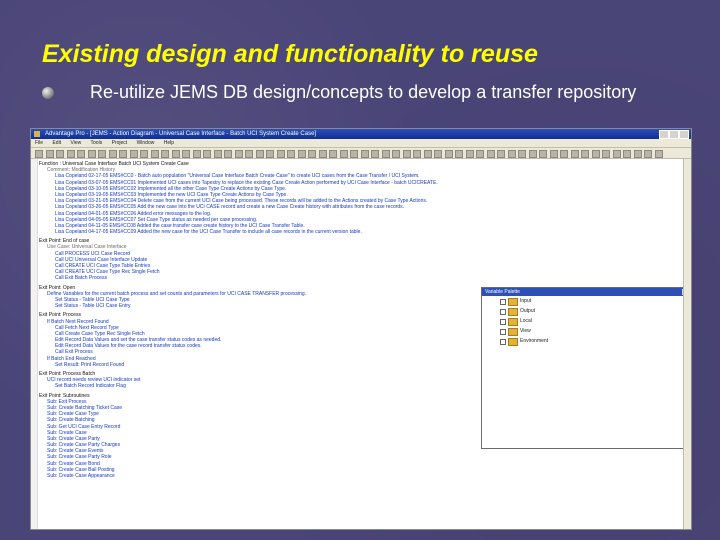  What do you see at coordinates (56, 143) in the screenshot?
I see `menu-edit: Edit` at bounding box center [56, 143].